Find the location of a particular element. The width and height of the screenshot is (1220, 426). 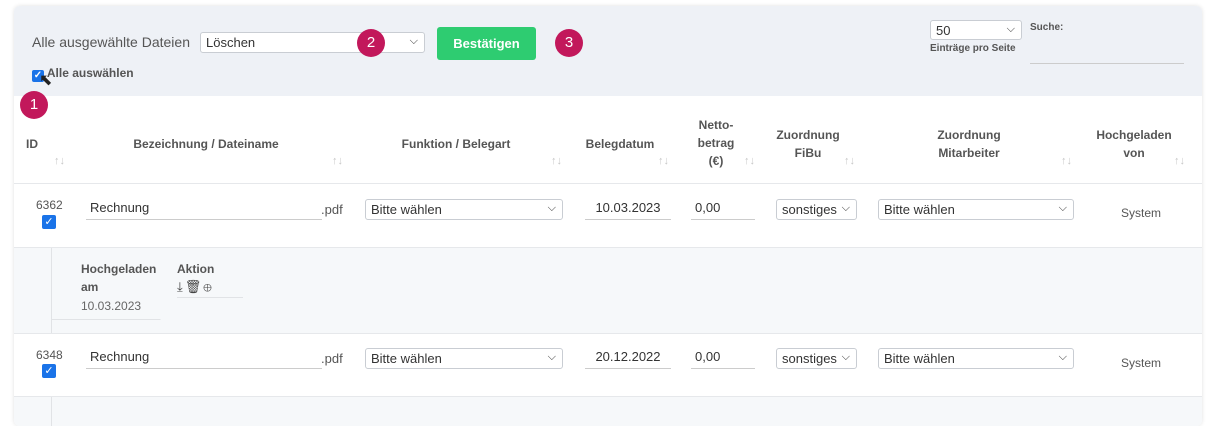

column-header-id: ID is located at coordinates (41, 144).